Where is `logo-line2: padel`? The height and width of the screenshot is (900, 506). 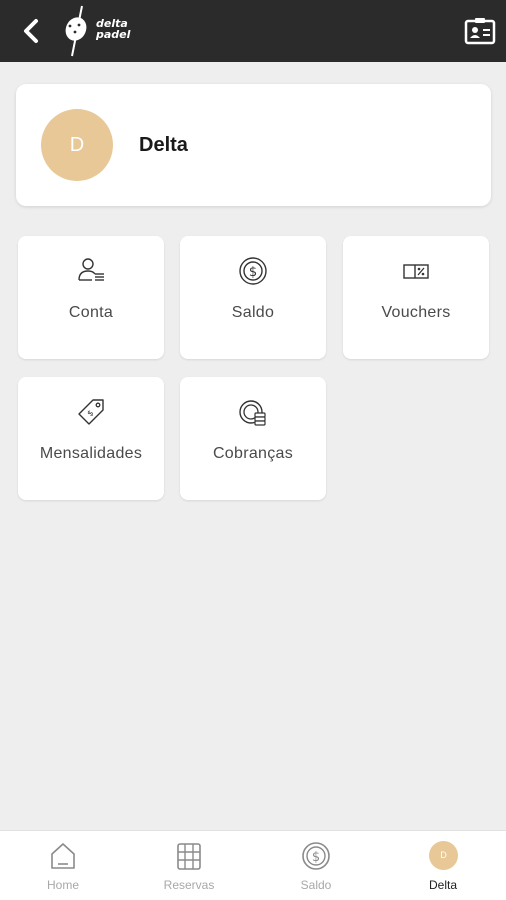
logo-line2: padel is located at coordinates (113, 34).